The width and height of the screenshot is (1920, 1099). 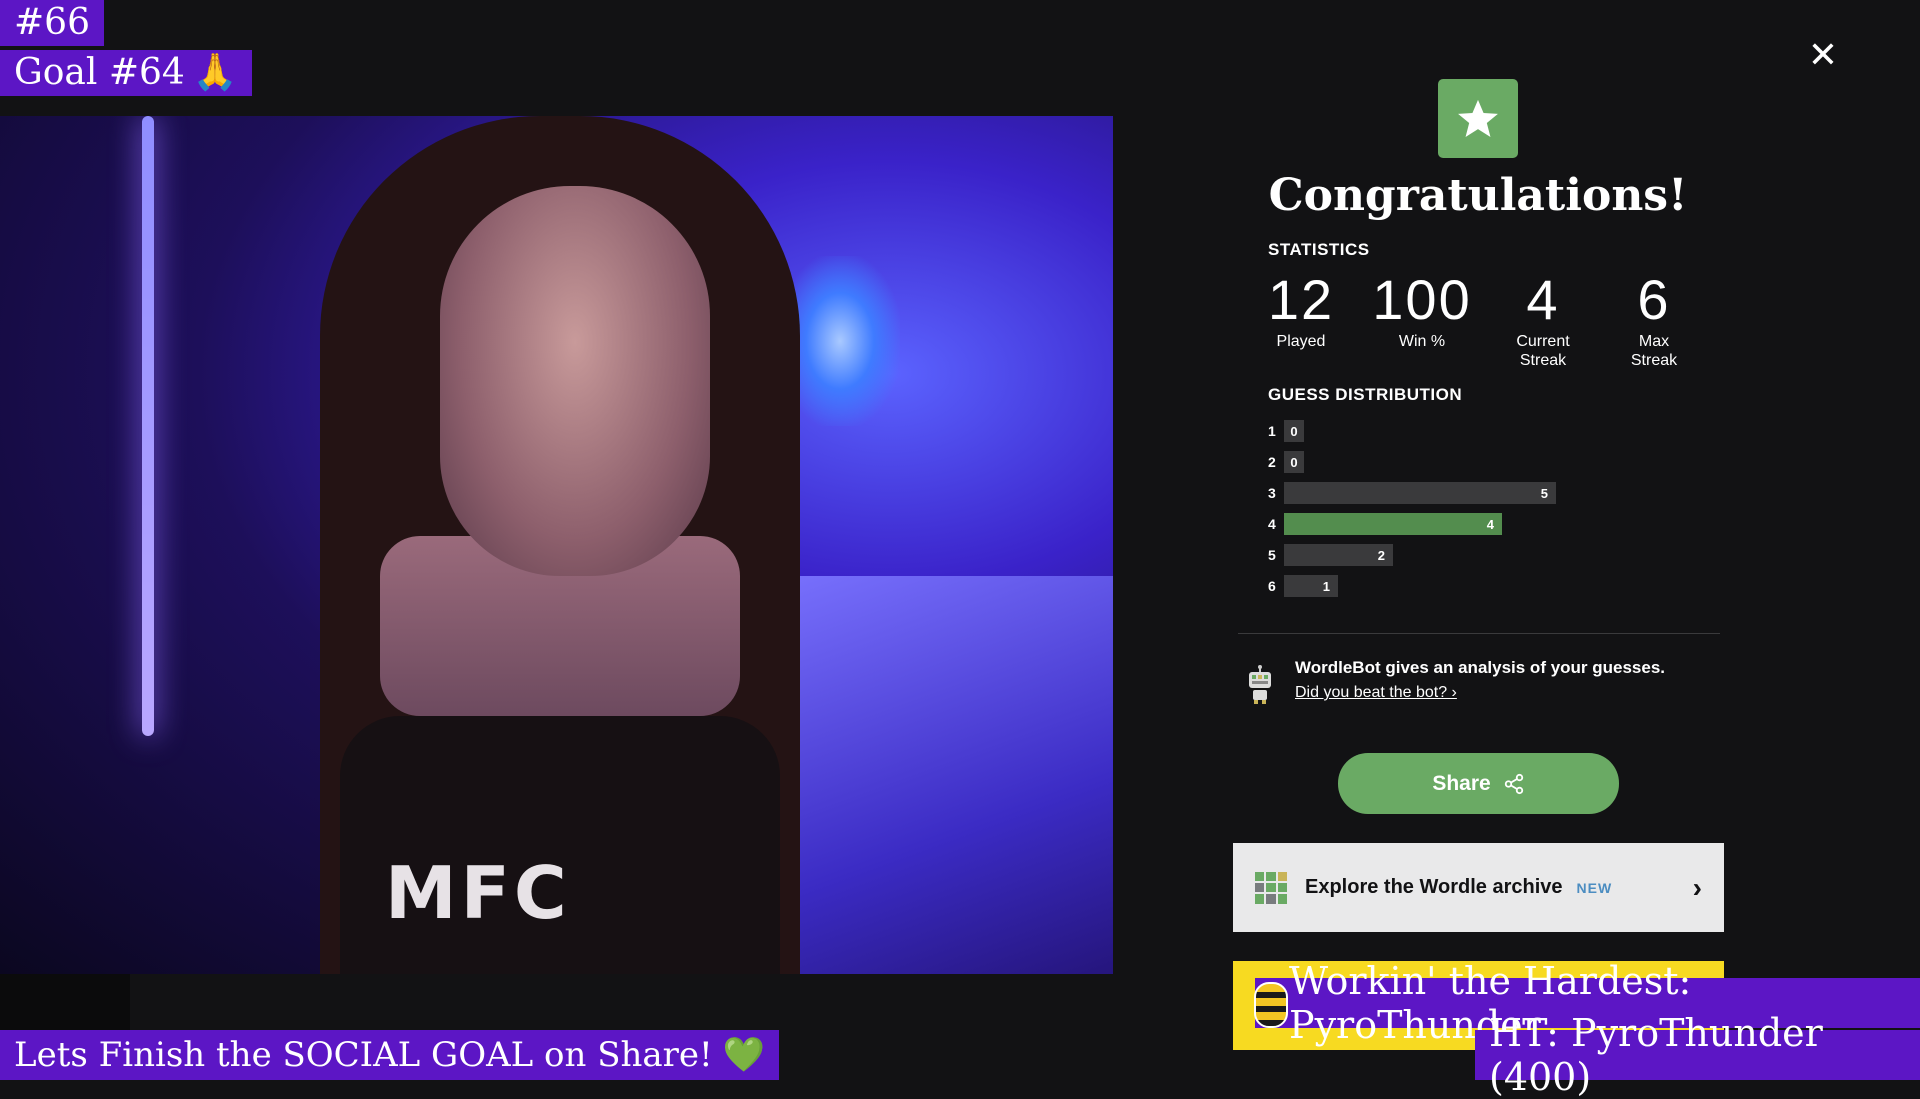 I want to click on distribution-count: 5, so click(x=1544, y=493).